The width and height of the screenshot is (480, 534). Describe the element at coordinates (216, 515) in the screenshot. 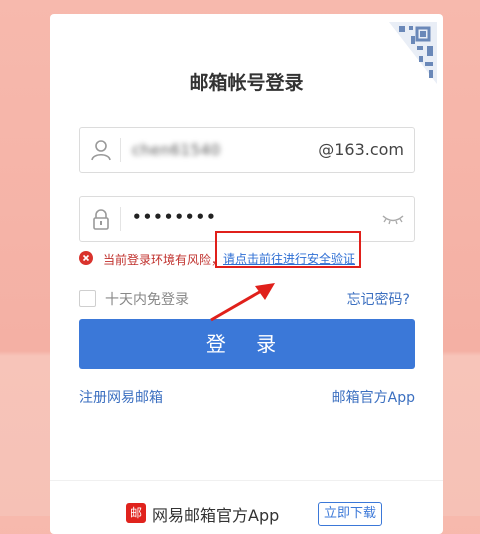

I see `app-name: 网易邮箱官方App` at that location.